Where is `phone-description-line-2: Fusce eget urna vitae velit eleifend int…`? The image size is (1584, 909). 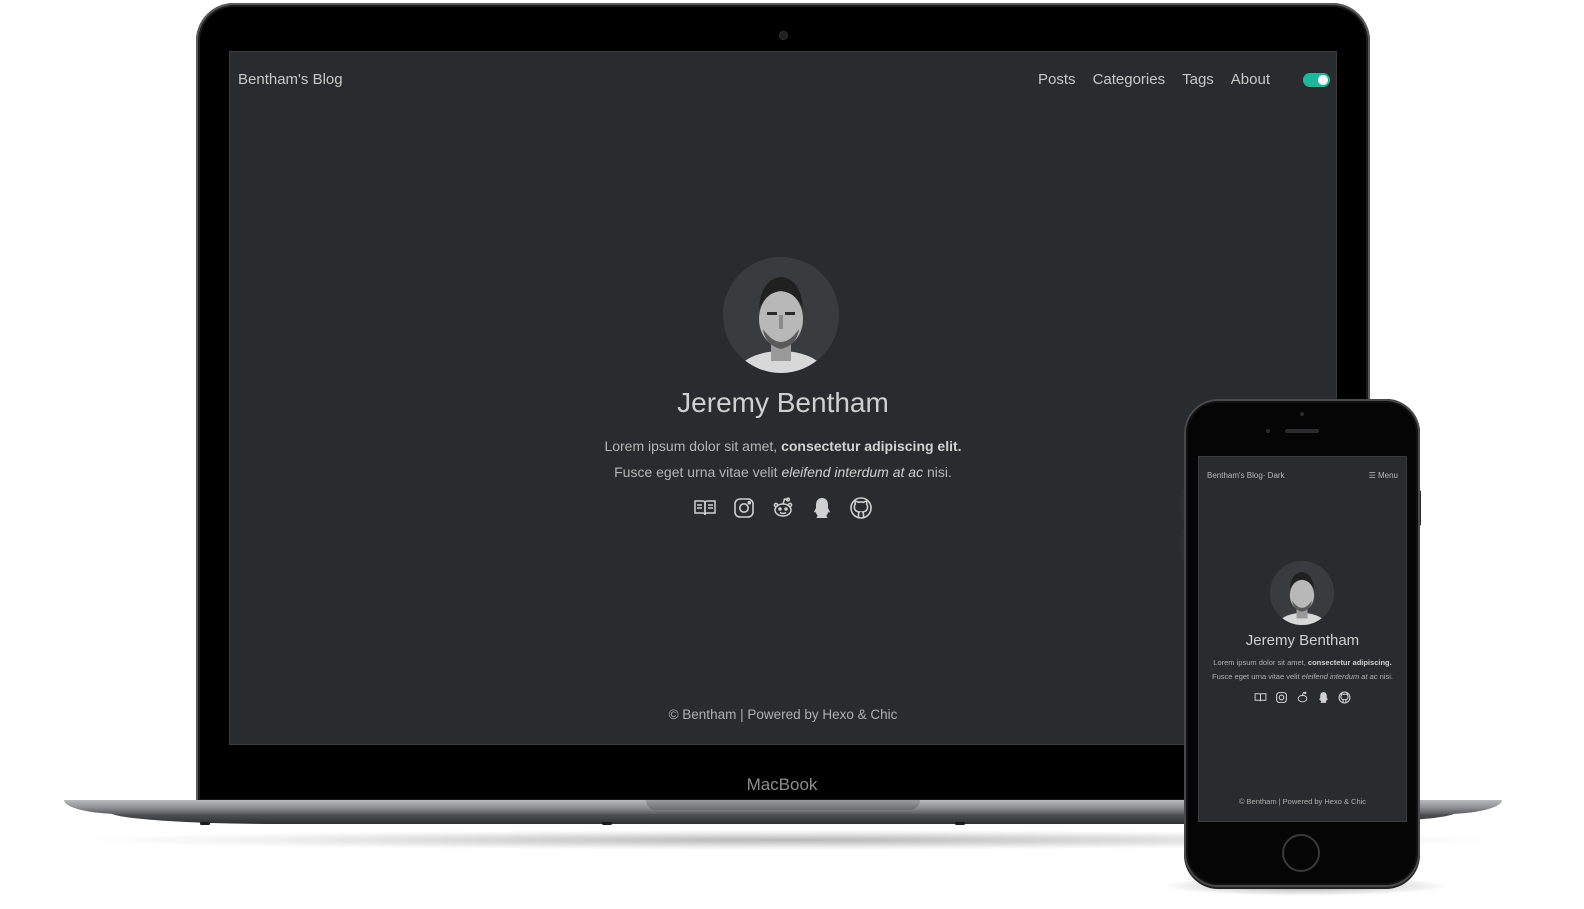
phone-description-line-2: Fusce eget urna vitae velit eleifend int… is located at coordinates (1302, 677).